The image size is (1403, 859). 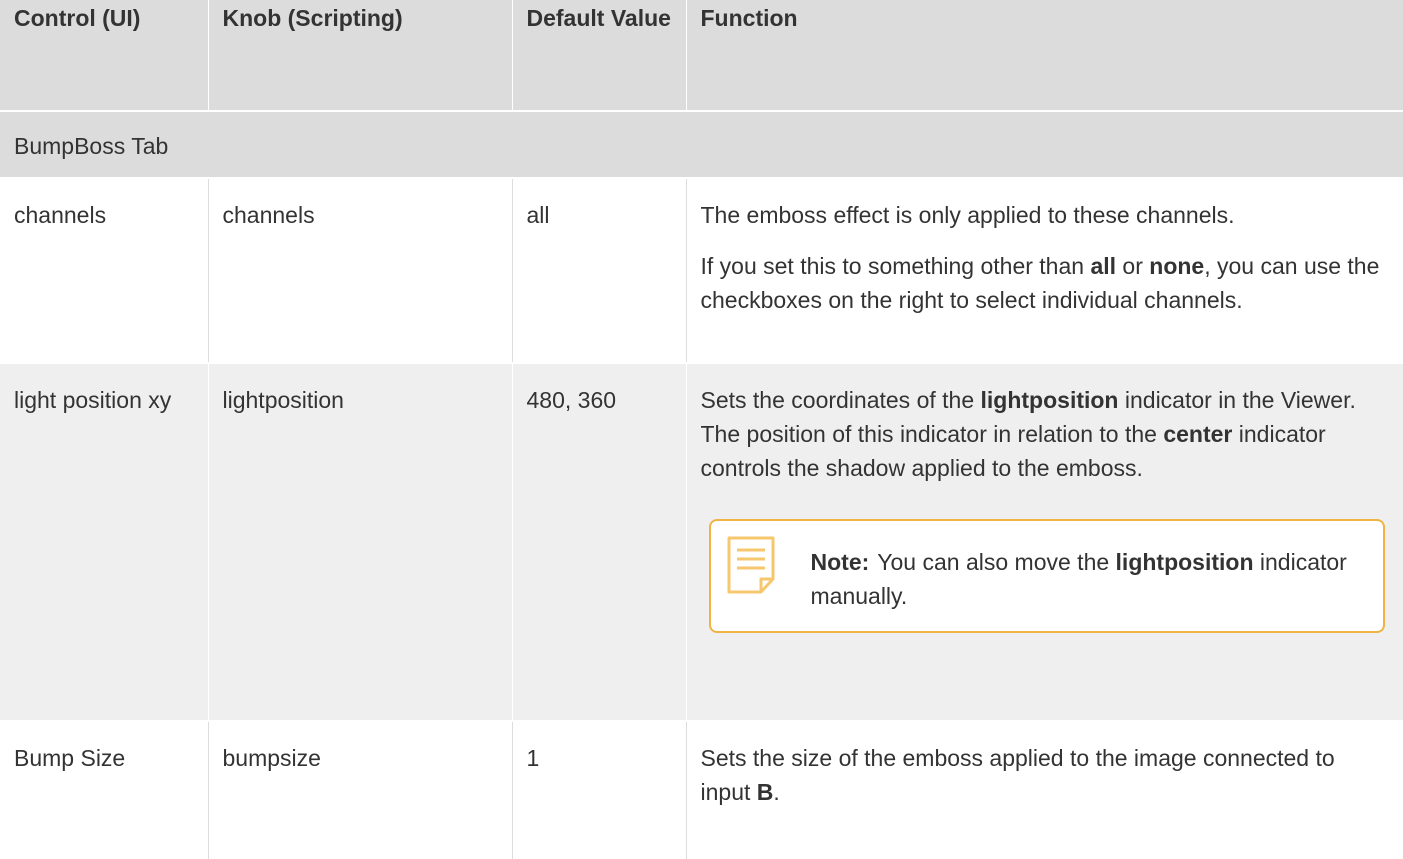 What do you see at coordinates (1103, 266) in the screenshot?
I see `bold-term: all` at bounding box center [1103, 266].